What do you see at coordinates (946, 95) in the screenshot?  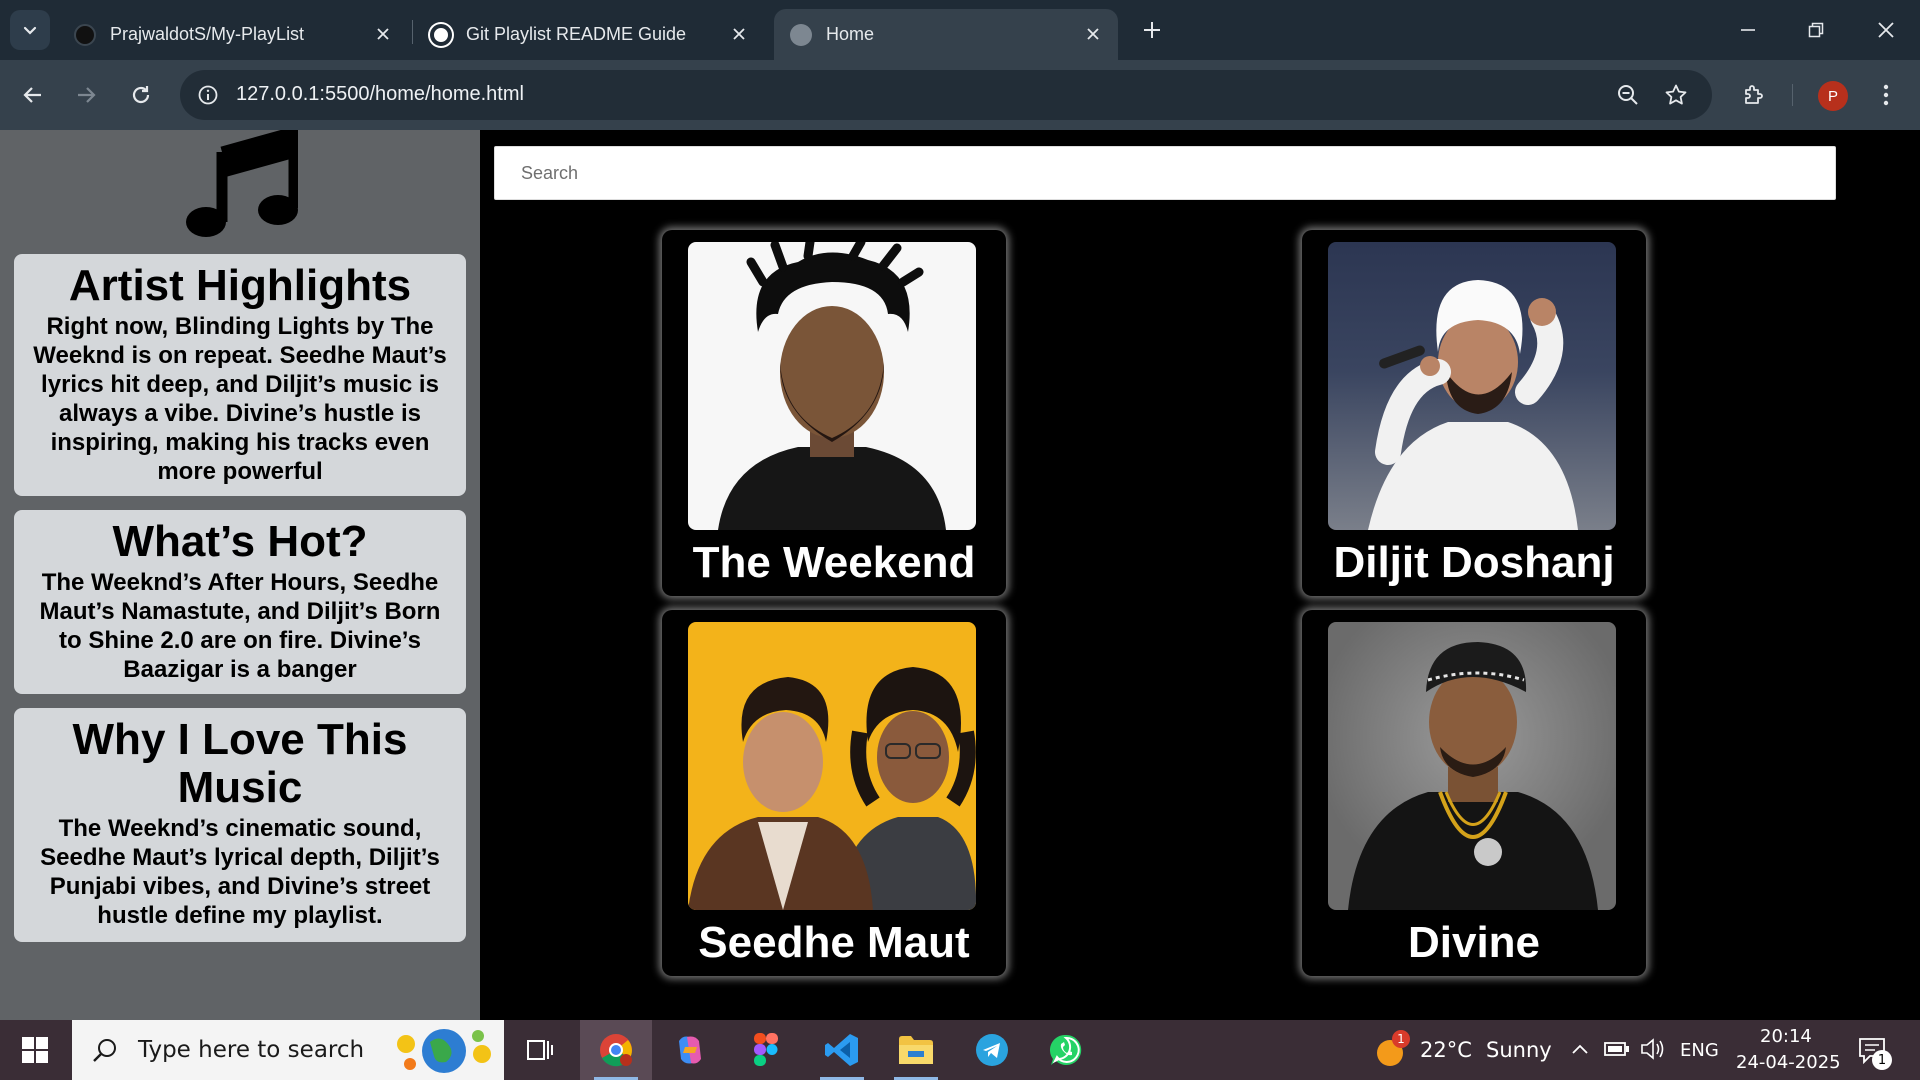 I see `address-bar: 127.0.0.1:5500/home/home.html` at bounding box center [946, 95].